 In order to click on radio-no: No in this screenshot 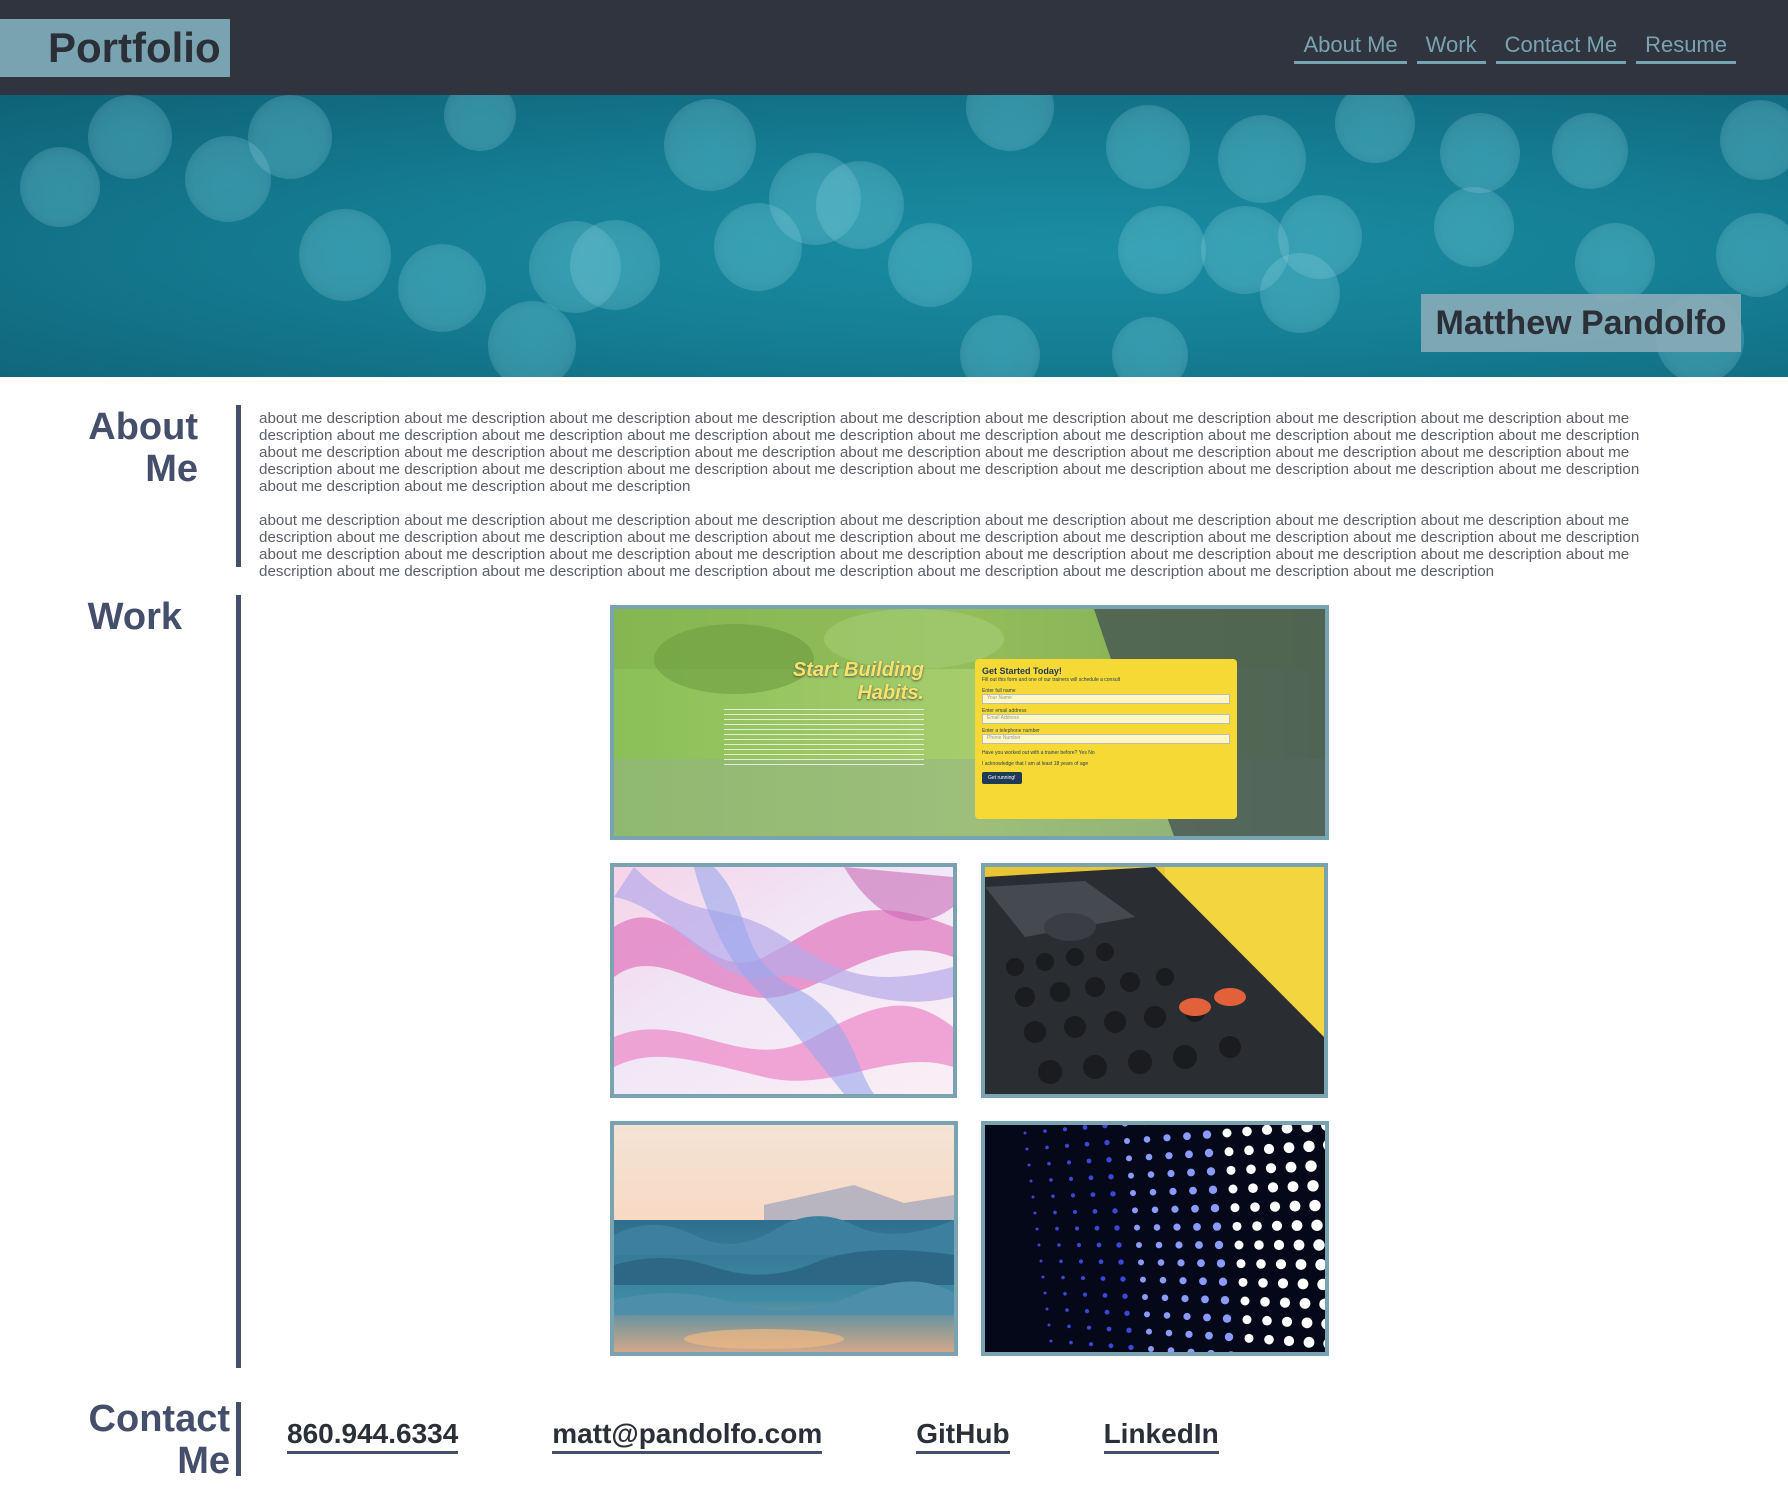, I will do `click(1091, 753)`.